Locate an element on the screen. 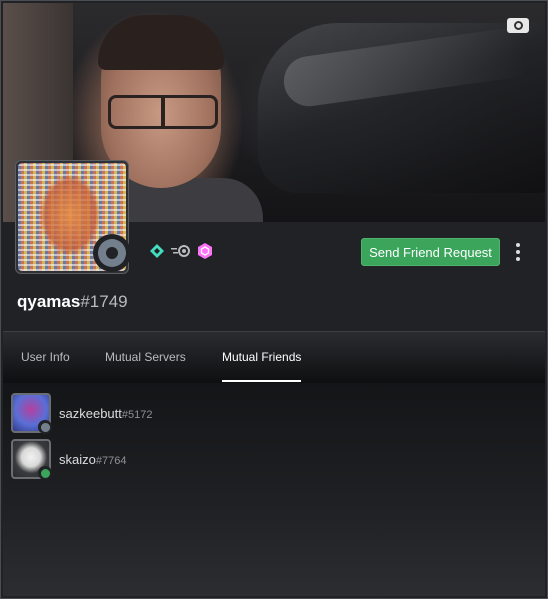  profile-username: qyamas#1749 is located at coordinates (72, 302).